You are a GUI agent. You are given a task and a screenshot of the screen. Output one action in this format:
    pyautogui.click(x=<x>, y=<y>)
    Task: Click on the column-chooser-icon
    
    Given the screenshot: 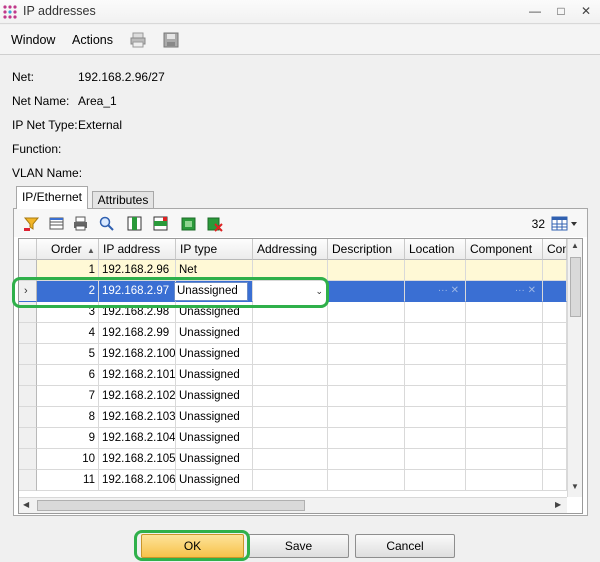 What is the action you would take?
    pyautogui.click(x=565, y=223)
    